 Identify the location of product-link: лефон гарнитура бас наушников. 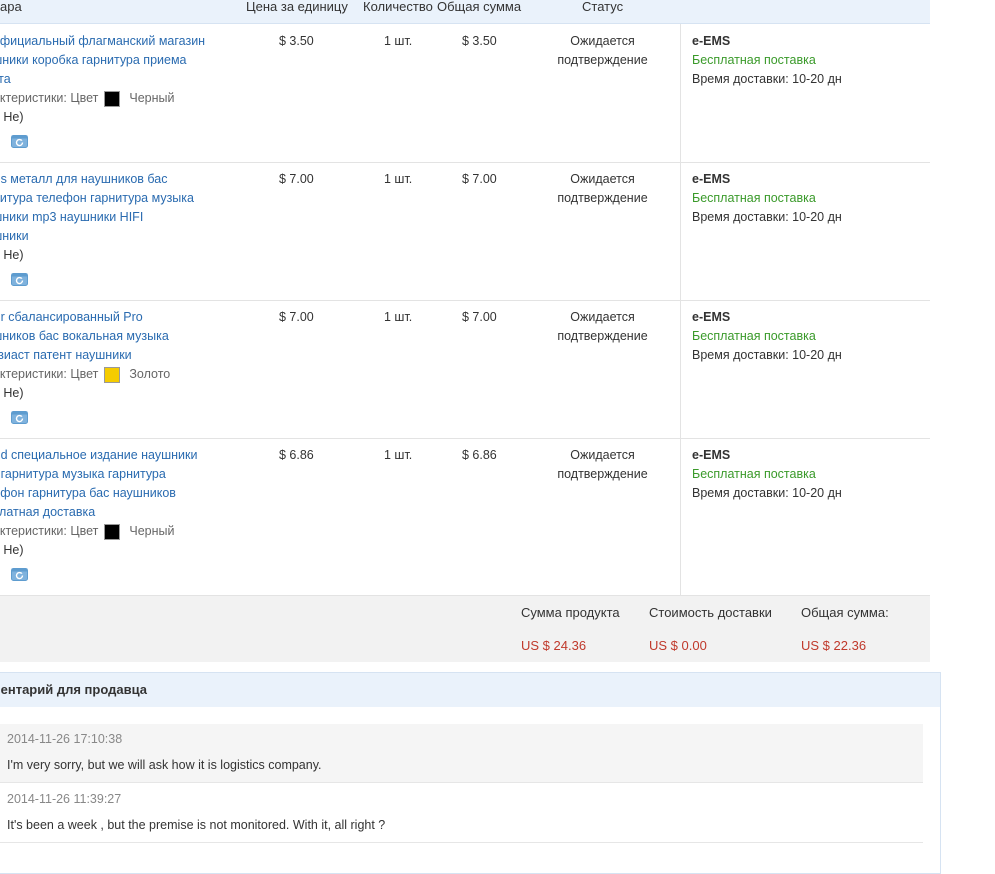
(88, 493).